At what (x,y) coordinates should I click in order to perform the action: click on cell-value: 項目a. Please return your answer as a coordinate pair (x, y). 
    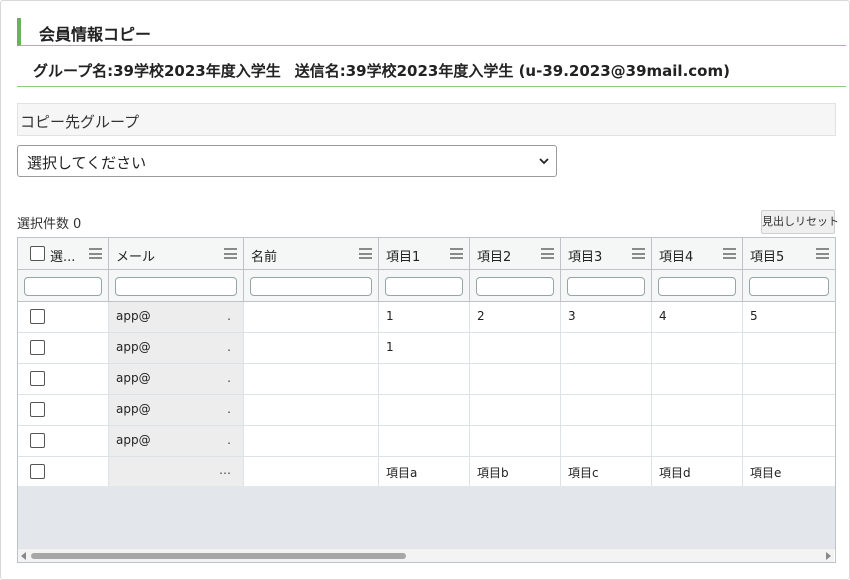
    Looking at the image, I should click on (402, 473).